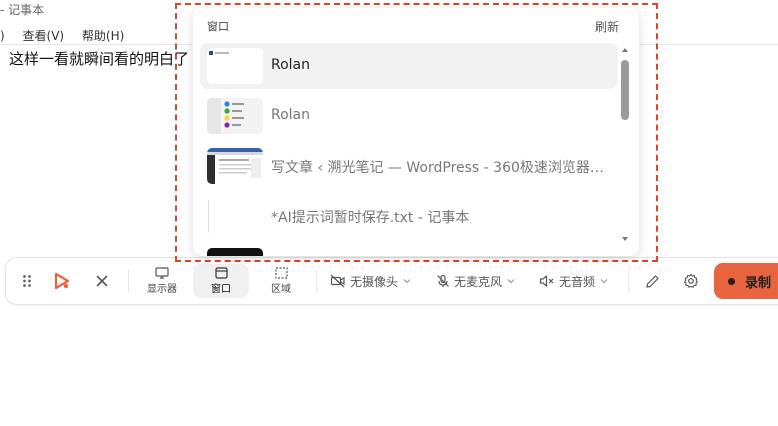  What do you see at coordinates (731, 281) in the screenshot?
I see `record-dot-icon` at bounding box center [731, 281].